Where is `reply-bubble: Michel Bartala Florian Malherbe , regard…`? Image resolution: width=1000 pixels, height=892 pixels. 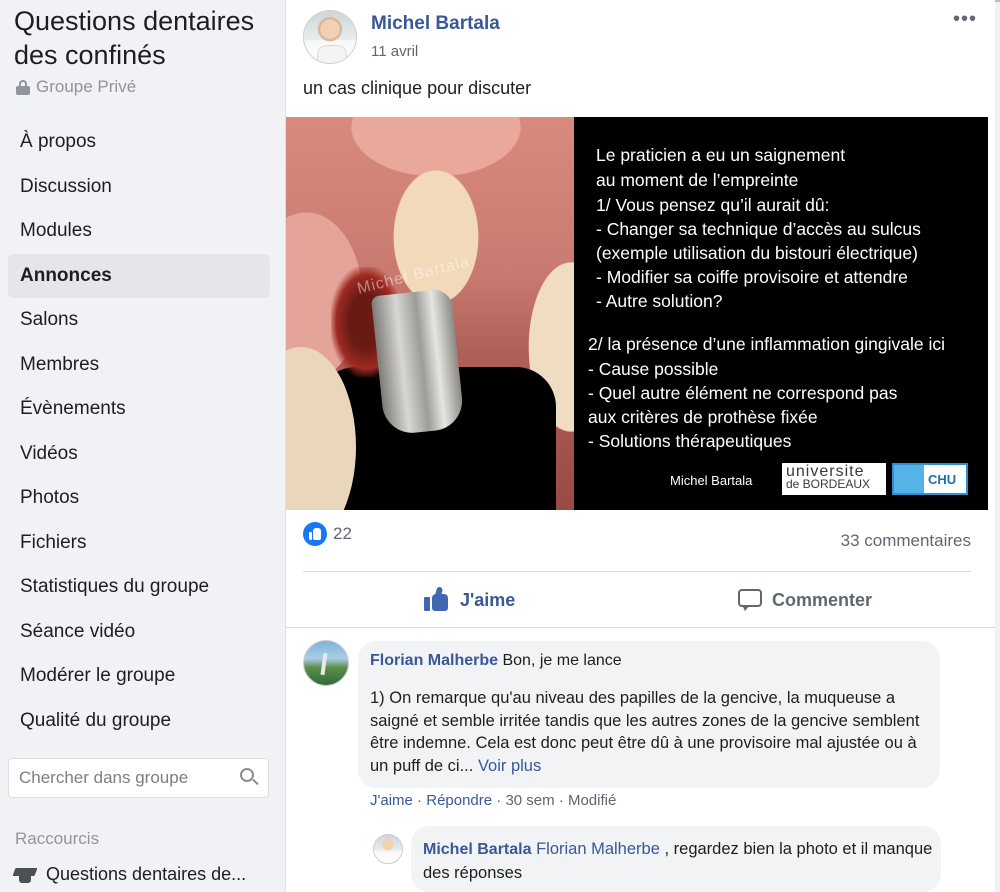 reply-bubble: Michel Bartala Florian Malherbe , regard… is located at coordinates (676, 859).